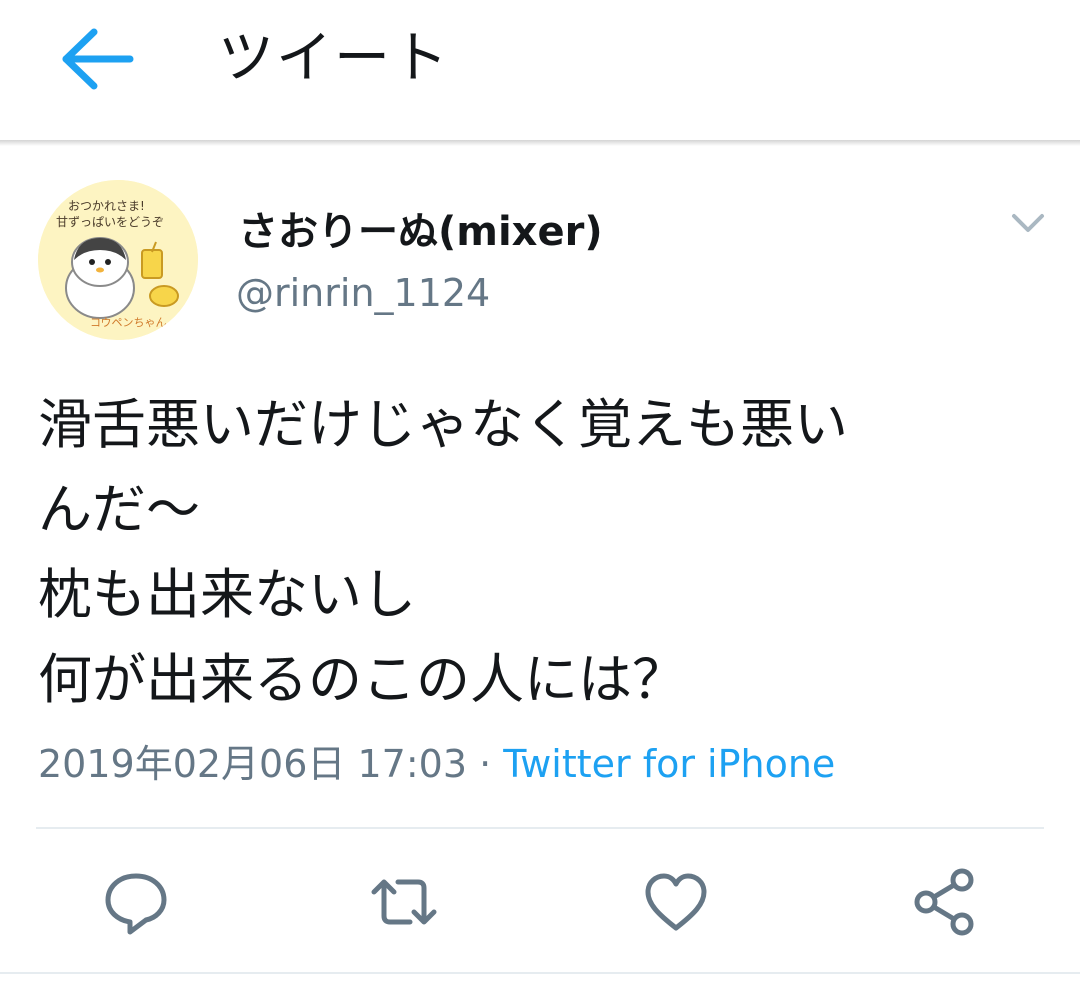  What do you see at coordinates (669, 764) in the screenshot?
I see `tweet-source-link: Twitter for iPhone` at bounding box center [669, 764].